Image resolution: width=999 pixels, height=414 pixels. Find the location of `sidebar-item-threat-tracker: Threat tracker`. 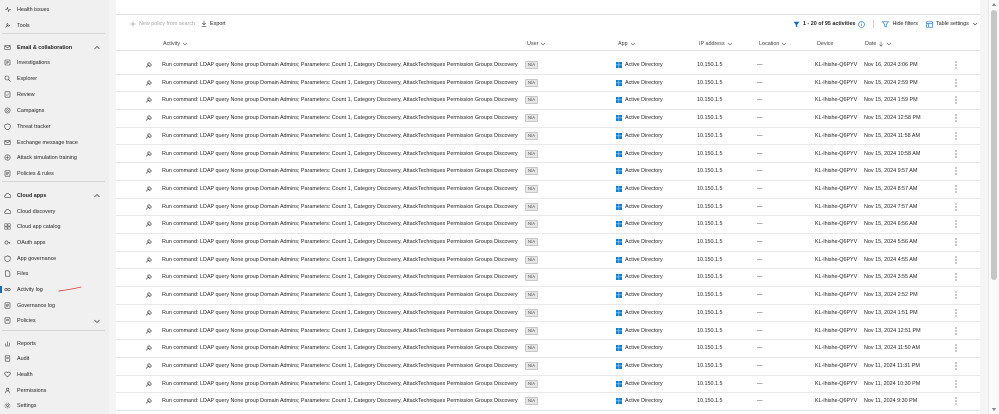

sidebar-item-threat-tracker: Threat tracker is located at coordinates (54, 126).